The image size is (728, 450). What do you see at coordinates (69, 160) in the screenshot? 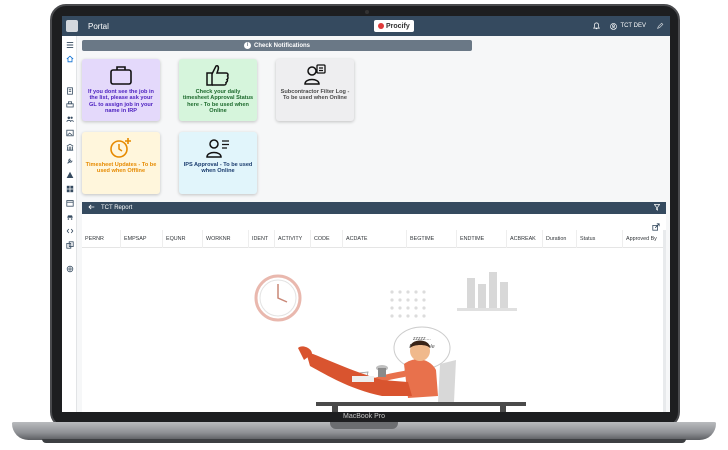
I see `tools-icon` at bounding box center [69, 160].